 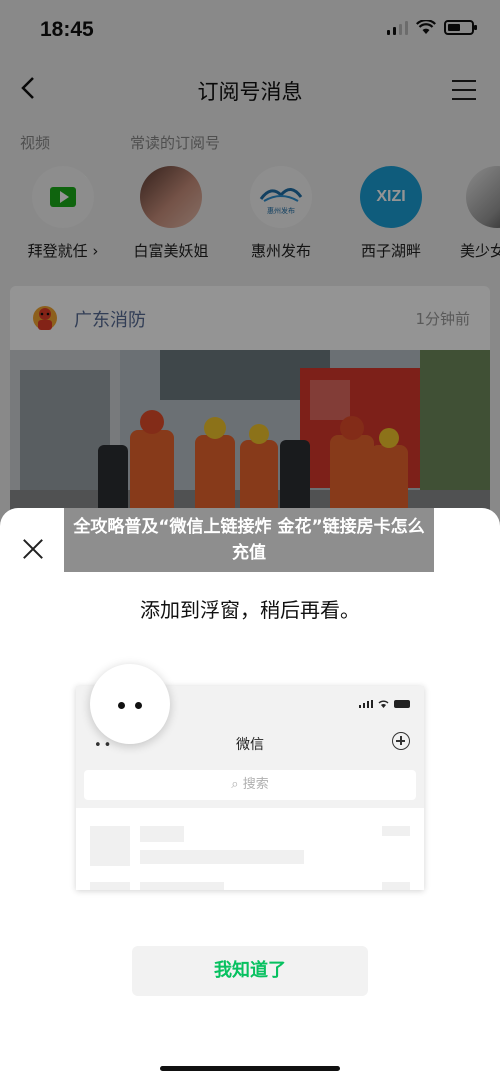 I want to click on home-indicator, so click(x=250, y=1068).